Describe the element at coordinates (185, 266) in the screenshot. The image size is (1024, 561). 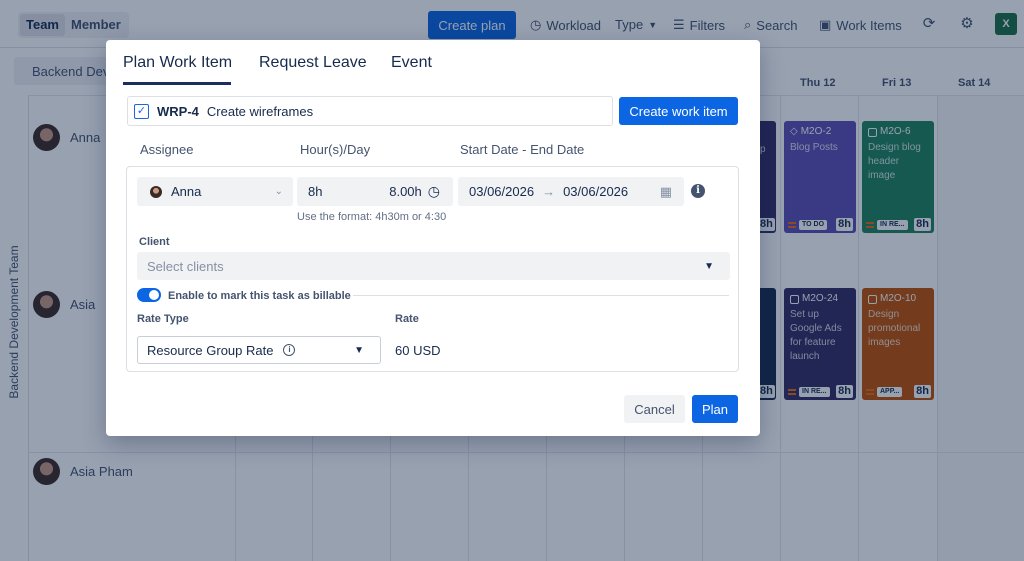
I see `client-placeholder: Select clients` at that location.